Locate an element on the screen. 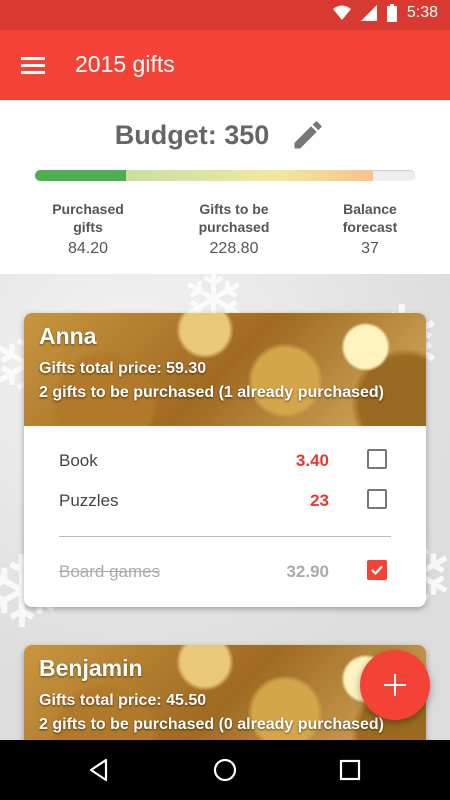 The image size is (450, 800). stat-label-line1: Purchased is located at coordinates (88, 209).